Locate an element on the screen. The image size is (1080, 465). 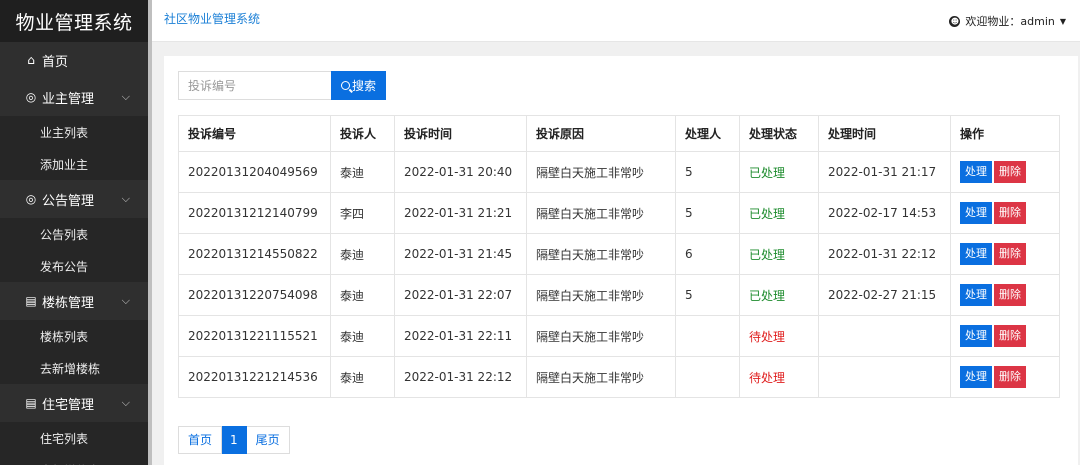
sidebar-item-notice-list: 公告列表 is located at coordinates (74, 234).